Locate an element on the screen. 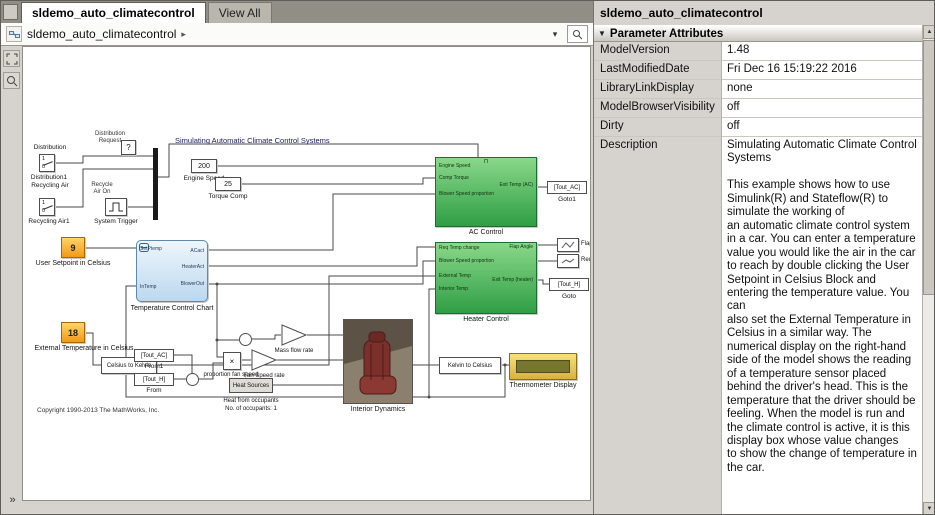  external-temp-block: 18 is located at coordinates (73, 332).